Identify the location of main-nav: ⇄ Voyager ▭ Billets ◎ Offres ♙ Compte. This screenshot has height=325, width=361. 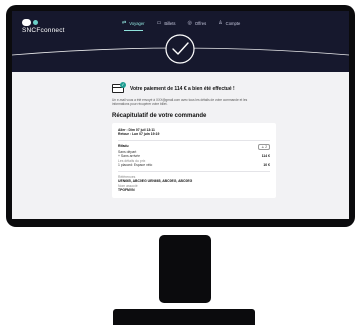
(181, 25).